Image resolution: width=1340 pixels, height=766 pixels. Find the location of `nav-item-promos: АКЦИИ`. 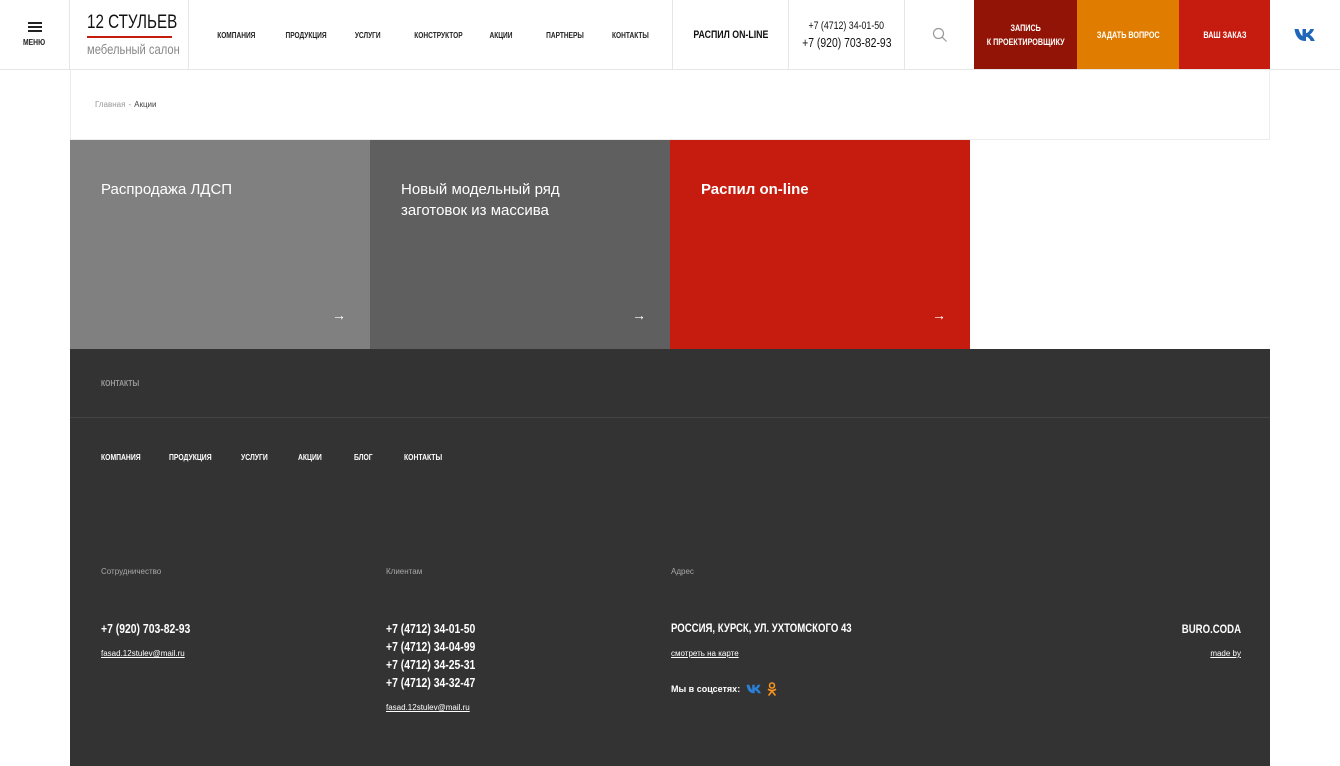

nav-item-promos: АКЦИИ is located at coordinates (501, 35).